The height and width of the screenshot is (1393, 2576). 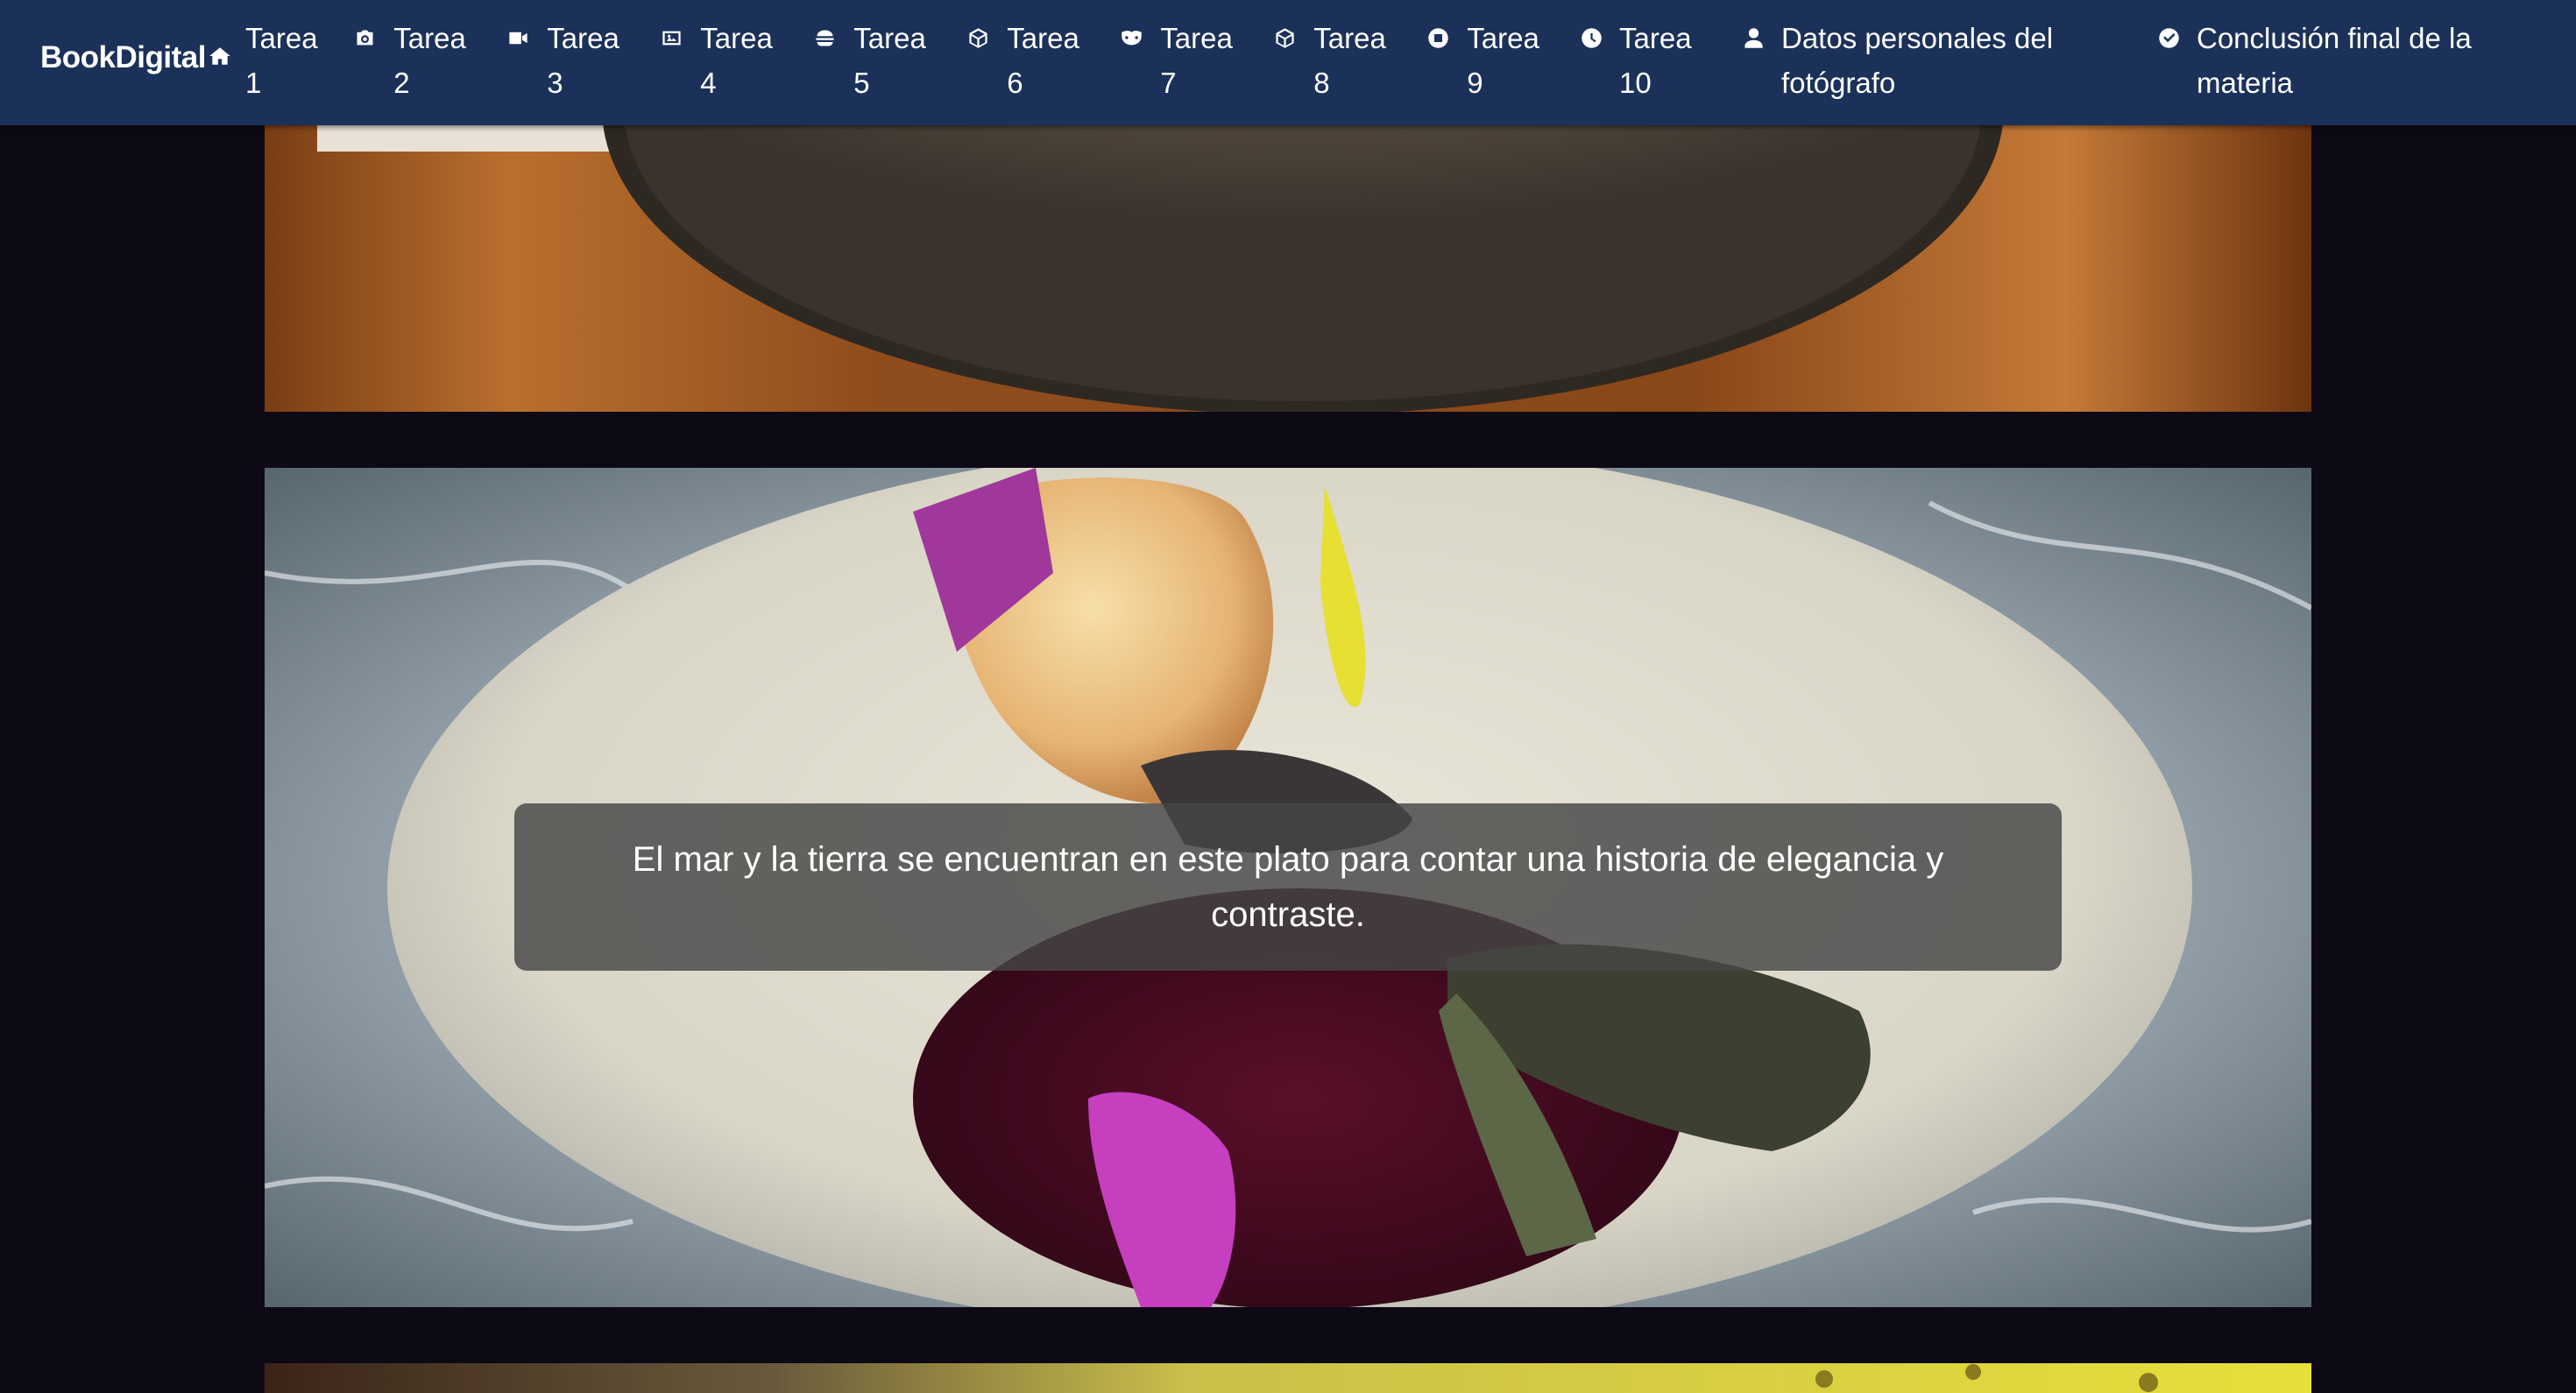 I want to click on nav-item-tarea-8: Tarea 8, so click(x=1339, y=61).